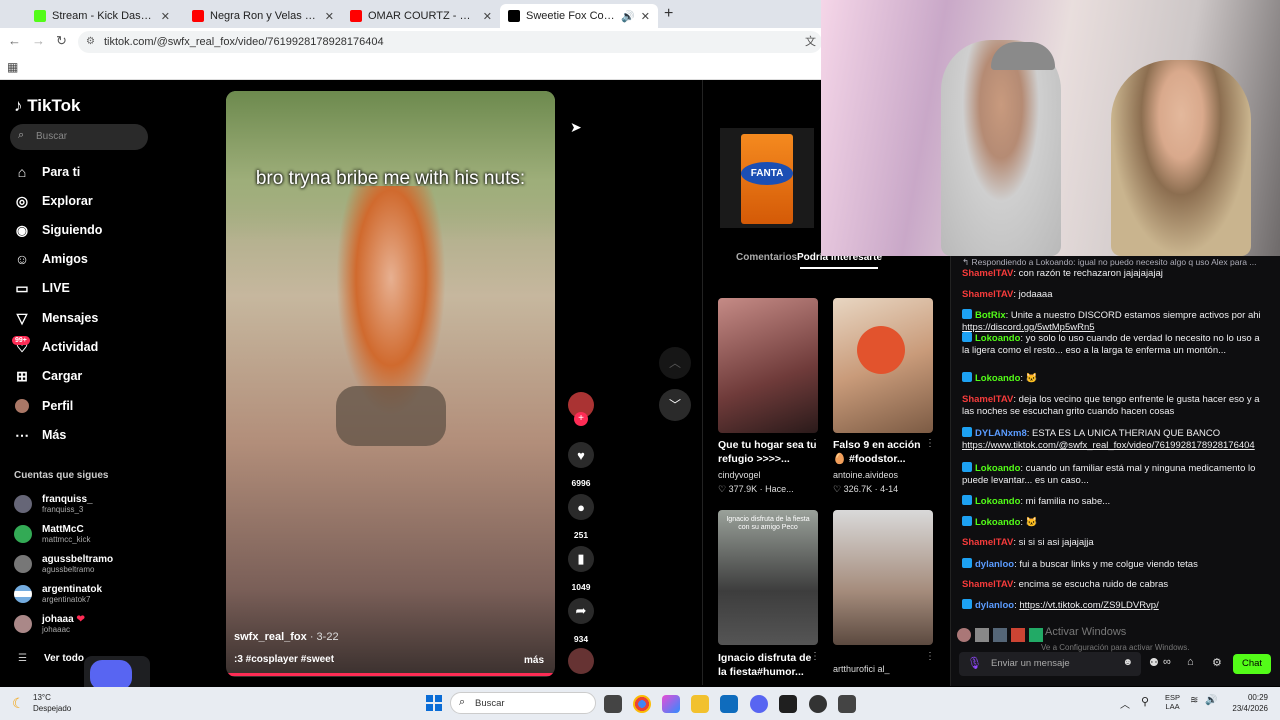 The width and height of the screenshot is (1280, 720). I want to click on browser-tab-youtube-2: OMAR COURTZ - ESO ES UN V ✕, so click(421, 16).